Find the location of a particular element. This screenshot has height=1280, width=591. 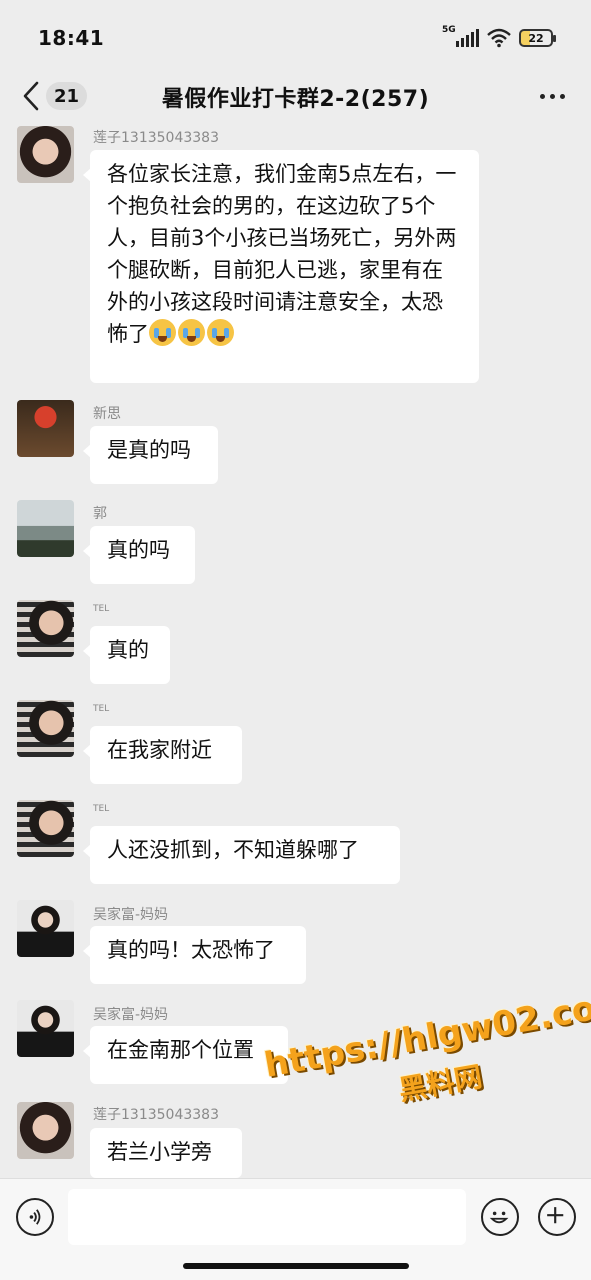

message-text: 真的 is located at coordinates (128, 650).